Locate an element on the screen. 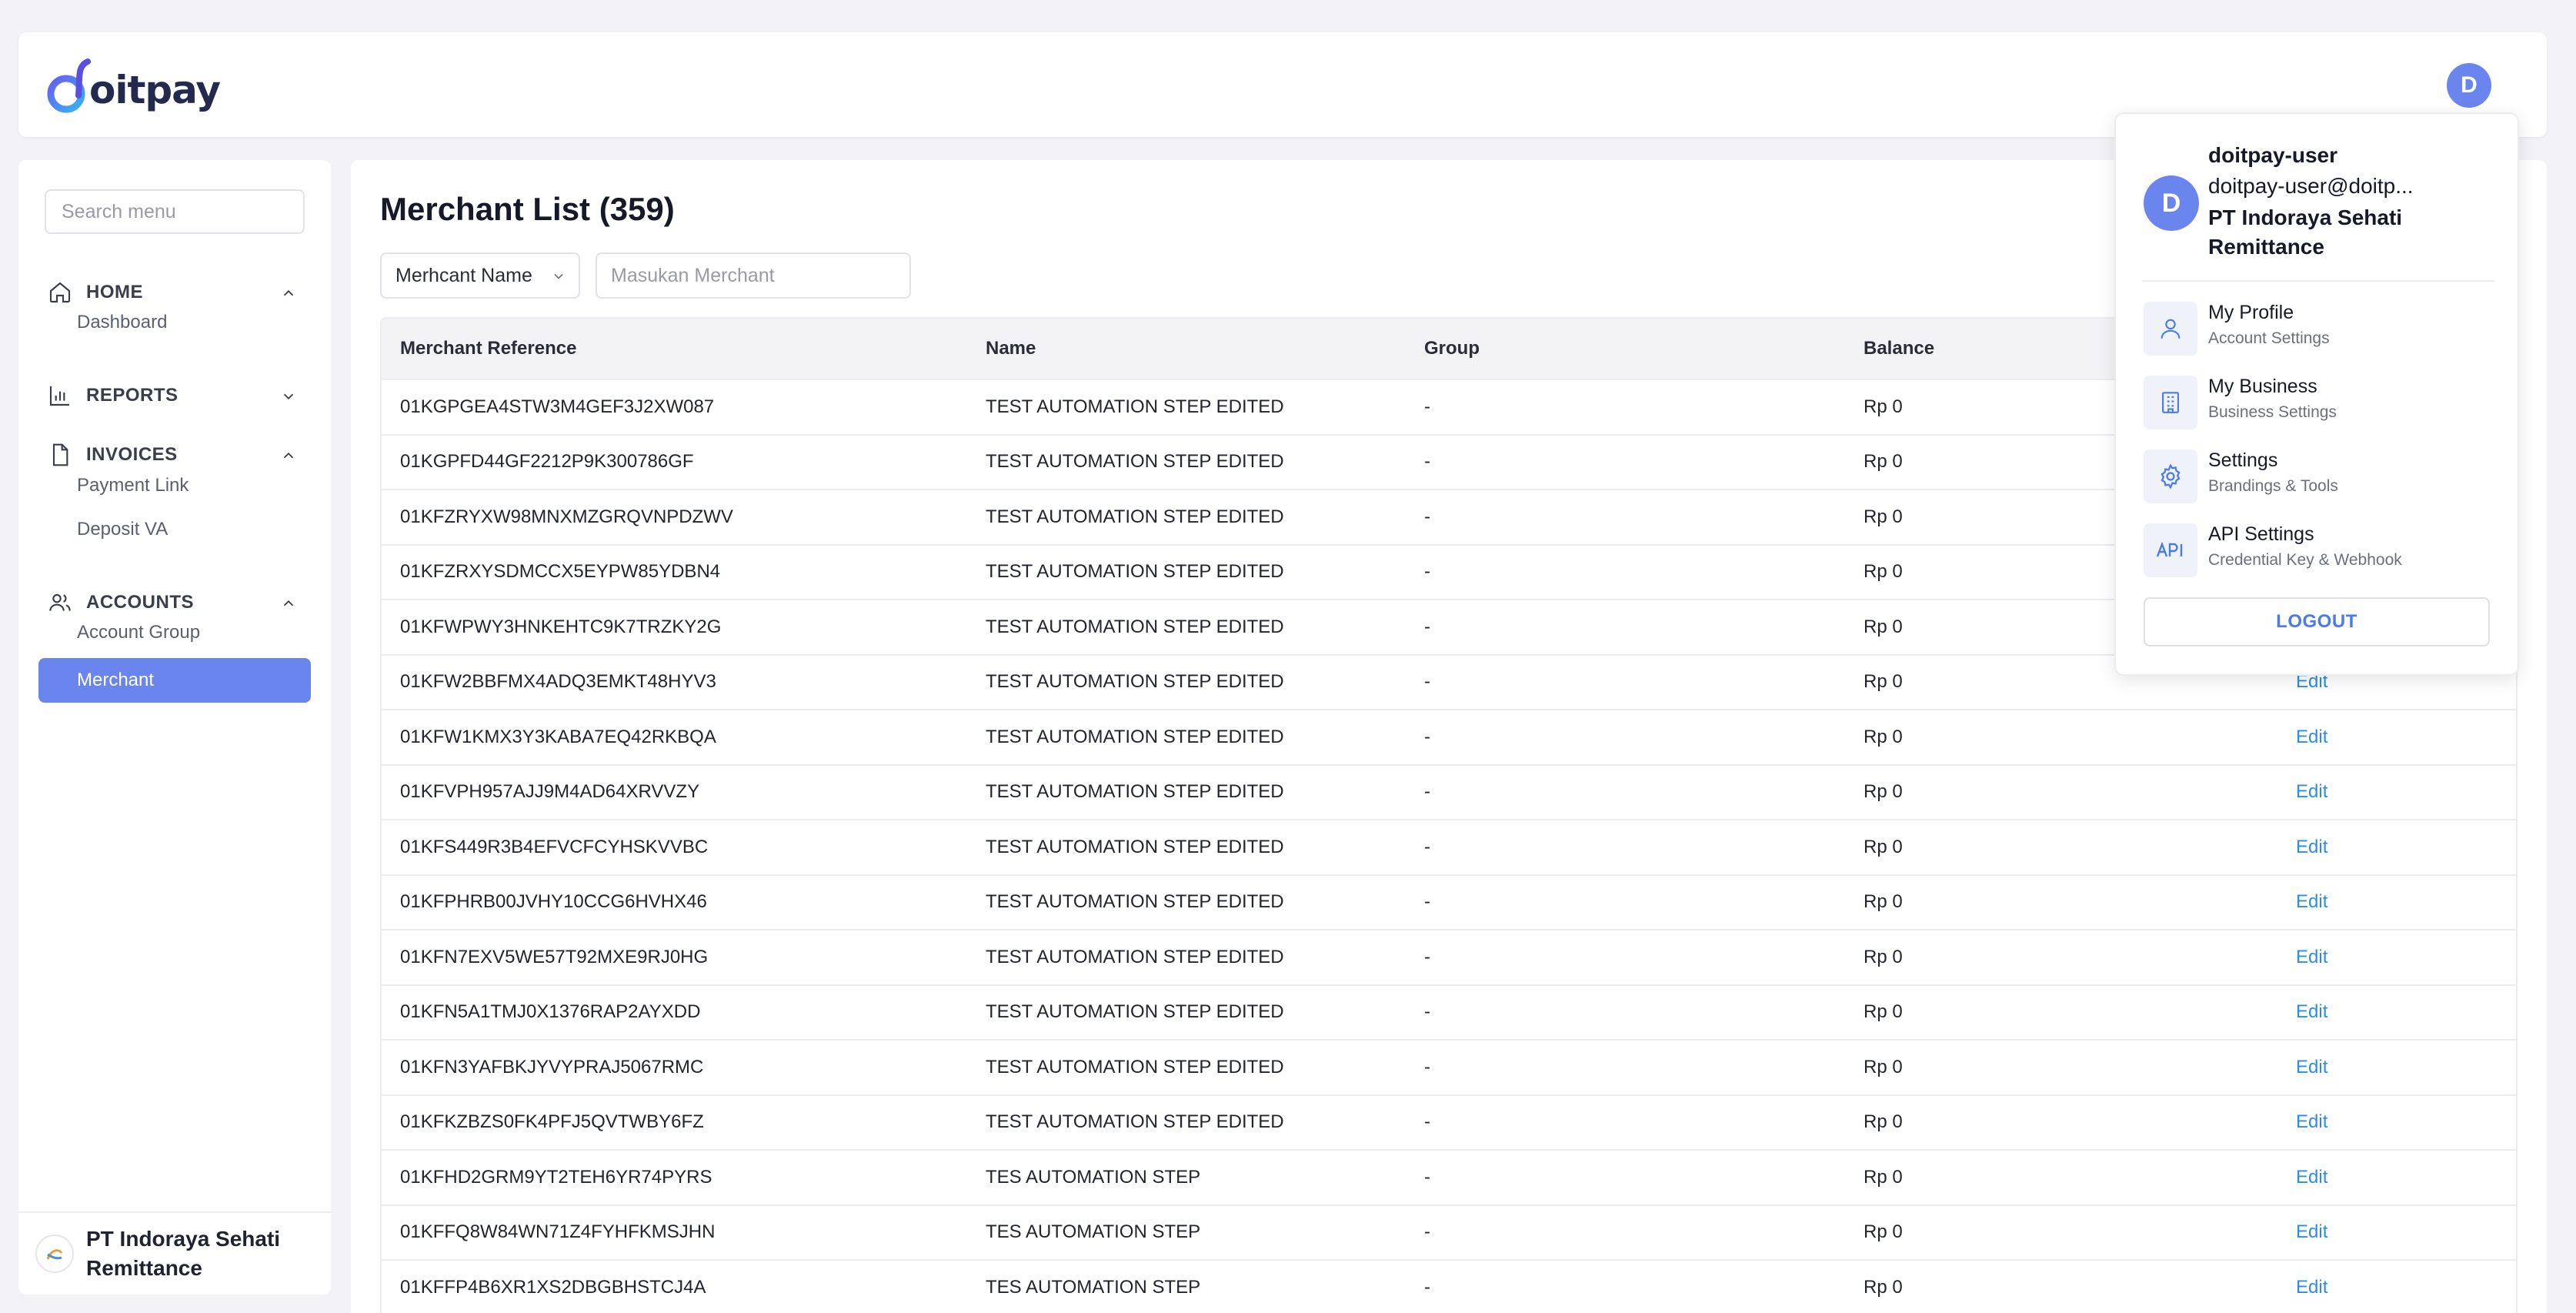 This screenshot has width=2576, height=1313. sidebar-section-invoices: INVOICES is located at coordinates (175, 455).